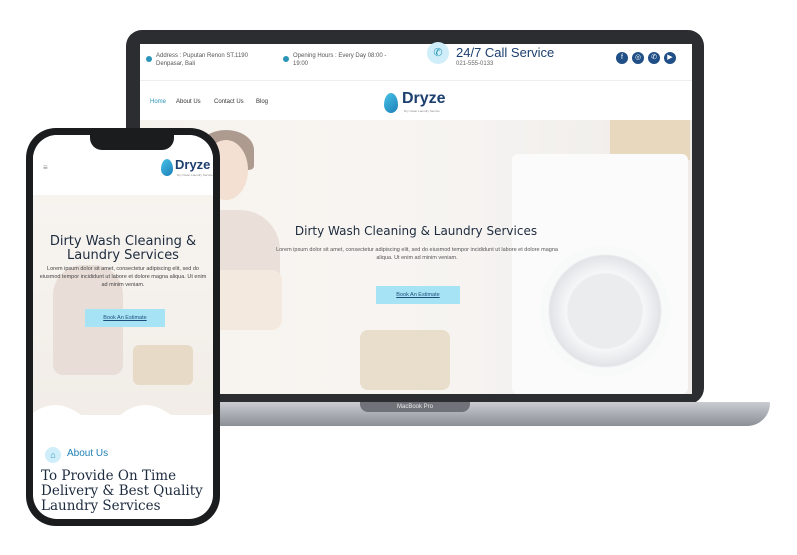 The width and height of the screenshot is (797, 555). I want to click on phone-notch, so click(132, 141).